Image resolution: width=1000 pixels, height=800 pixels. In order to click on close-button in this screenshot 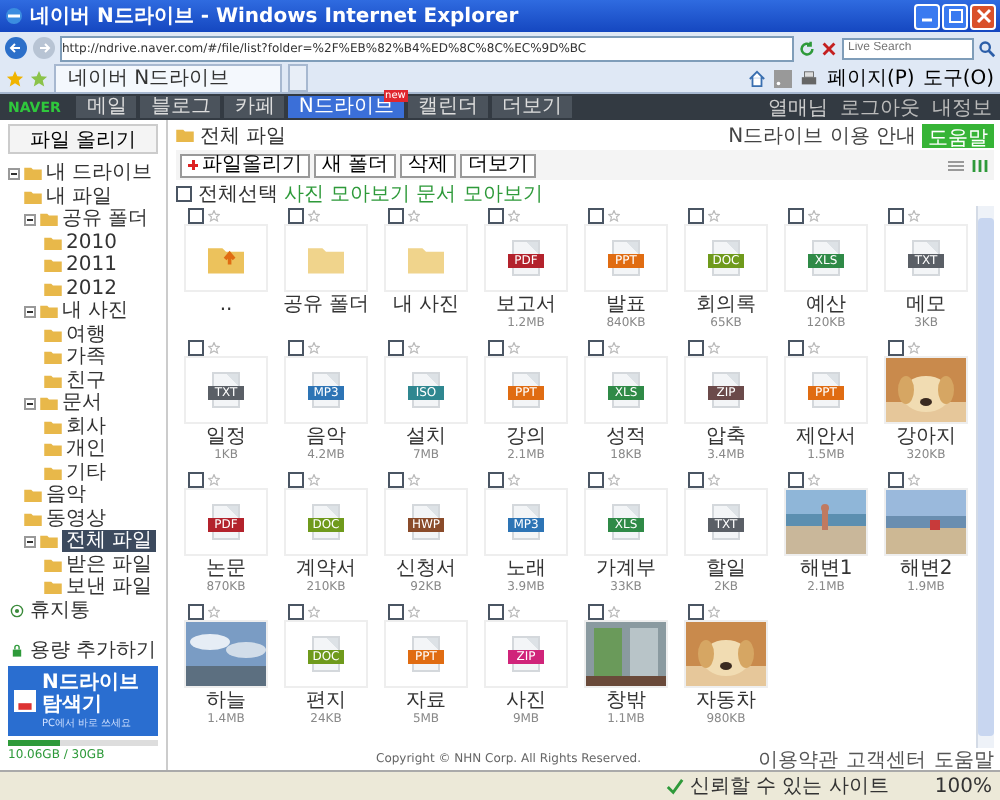, I will do `click(983, 16)`.